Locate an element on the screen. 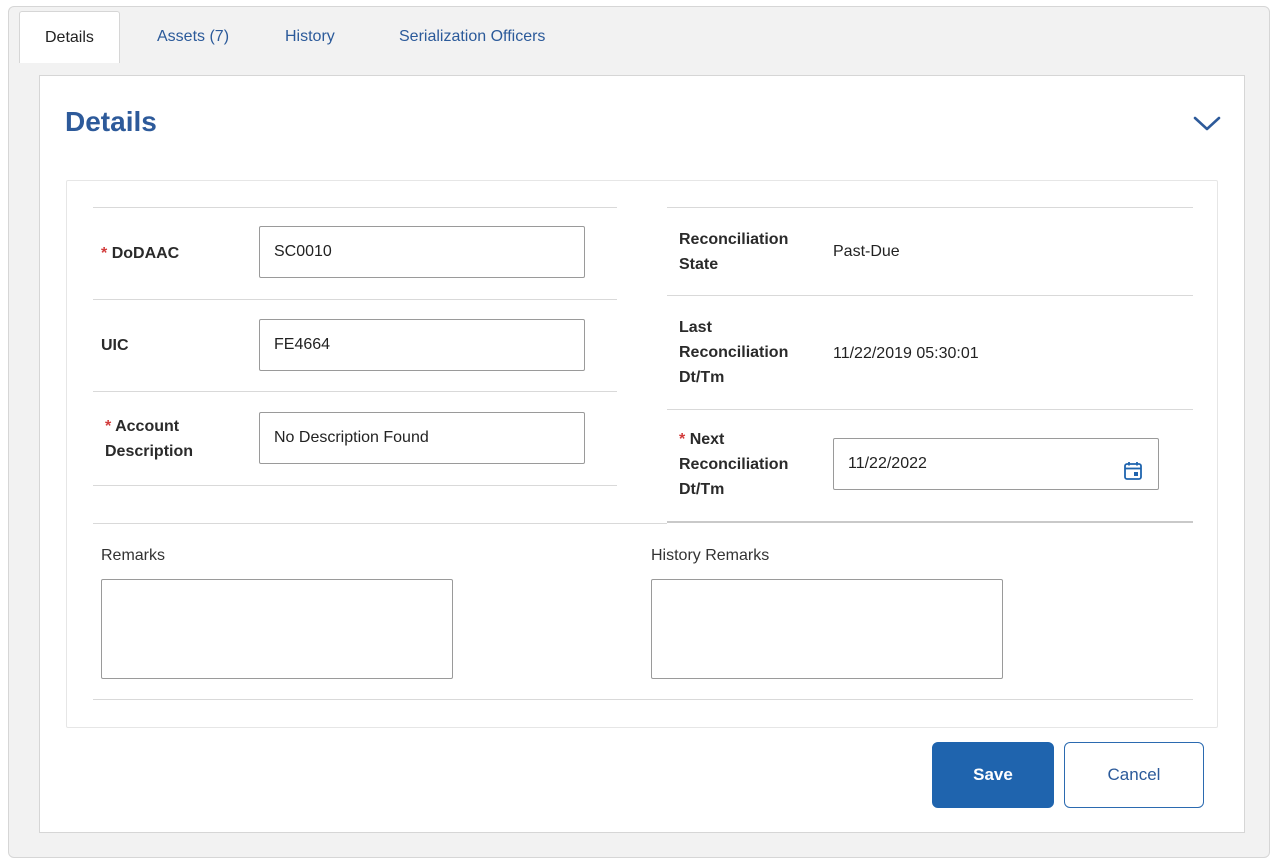 The height and width of the screenshot is (863, 1275). dodaac-field: SC0010 is located at coordinates (422, 252).